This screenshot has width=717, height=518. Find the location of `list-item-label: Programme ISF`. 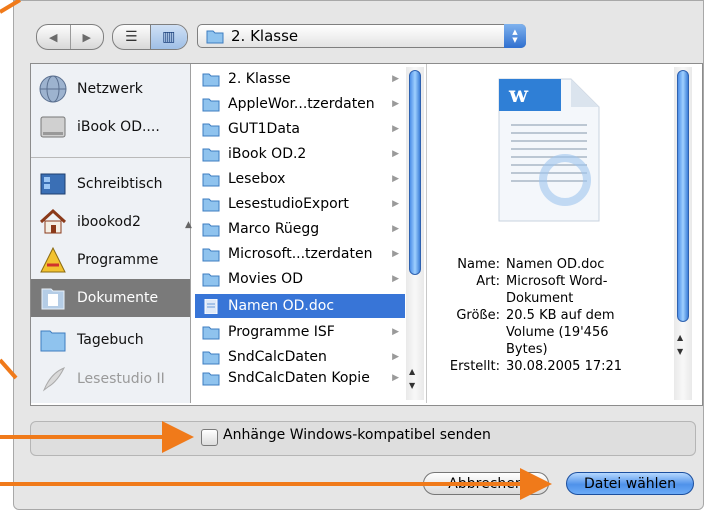

list-item-label: Programme ISF is located at coordinates (281, 332).